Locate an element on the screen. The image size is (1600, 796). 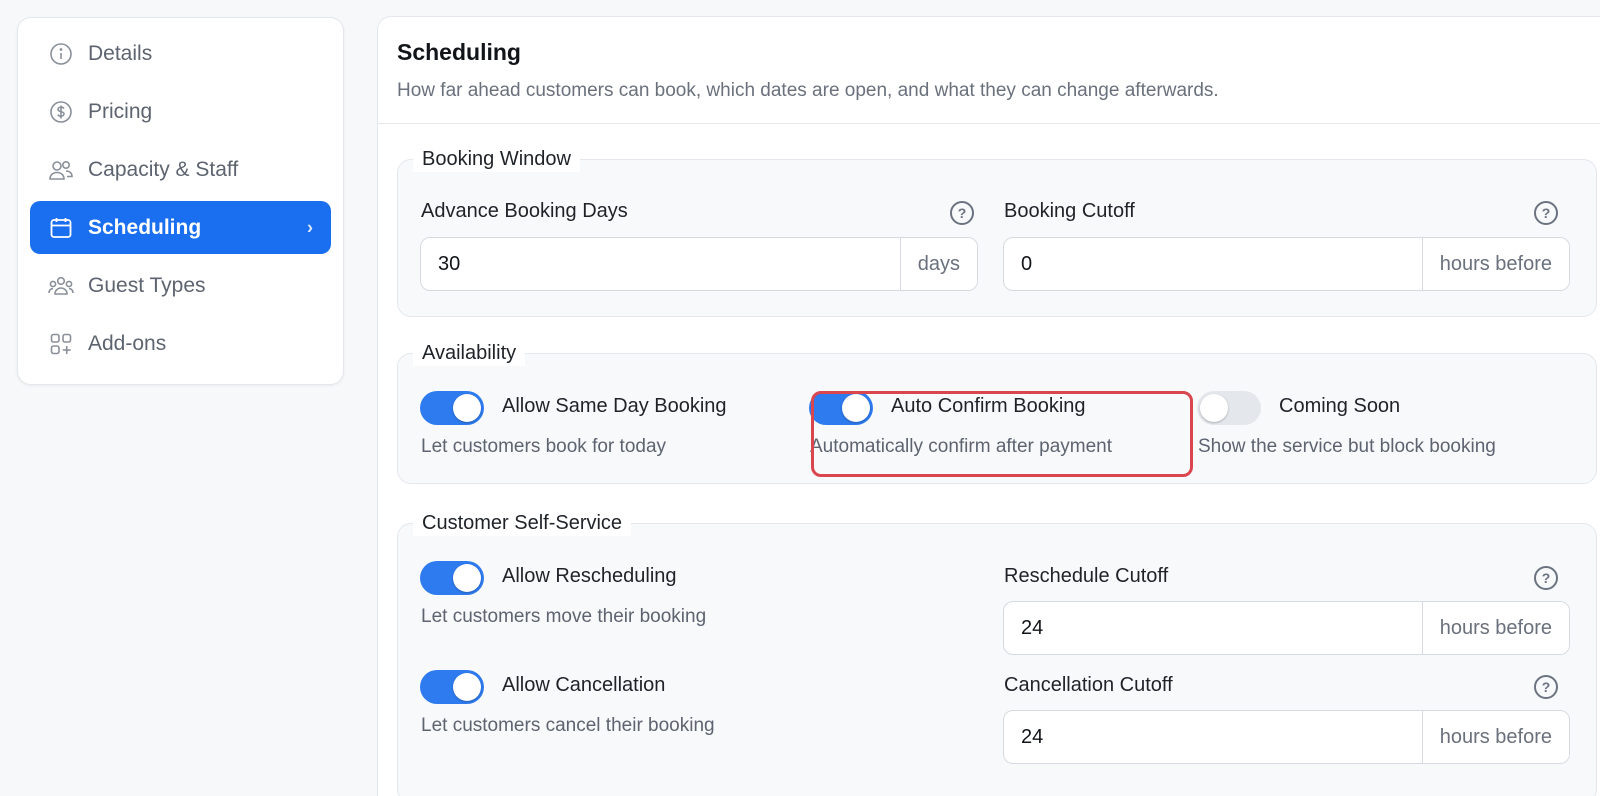
sidebar-item-label: Guest Types is located at coordinates (147, 285).